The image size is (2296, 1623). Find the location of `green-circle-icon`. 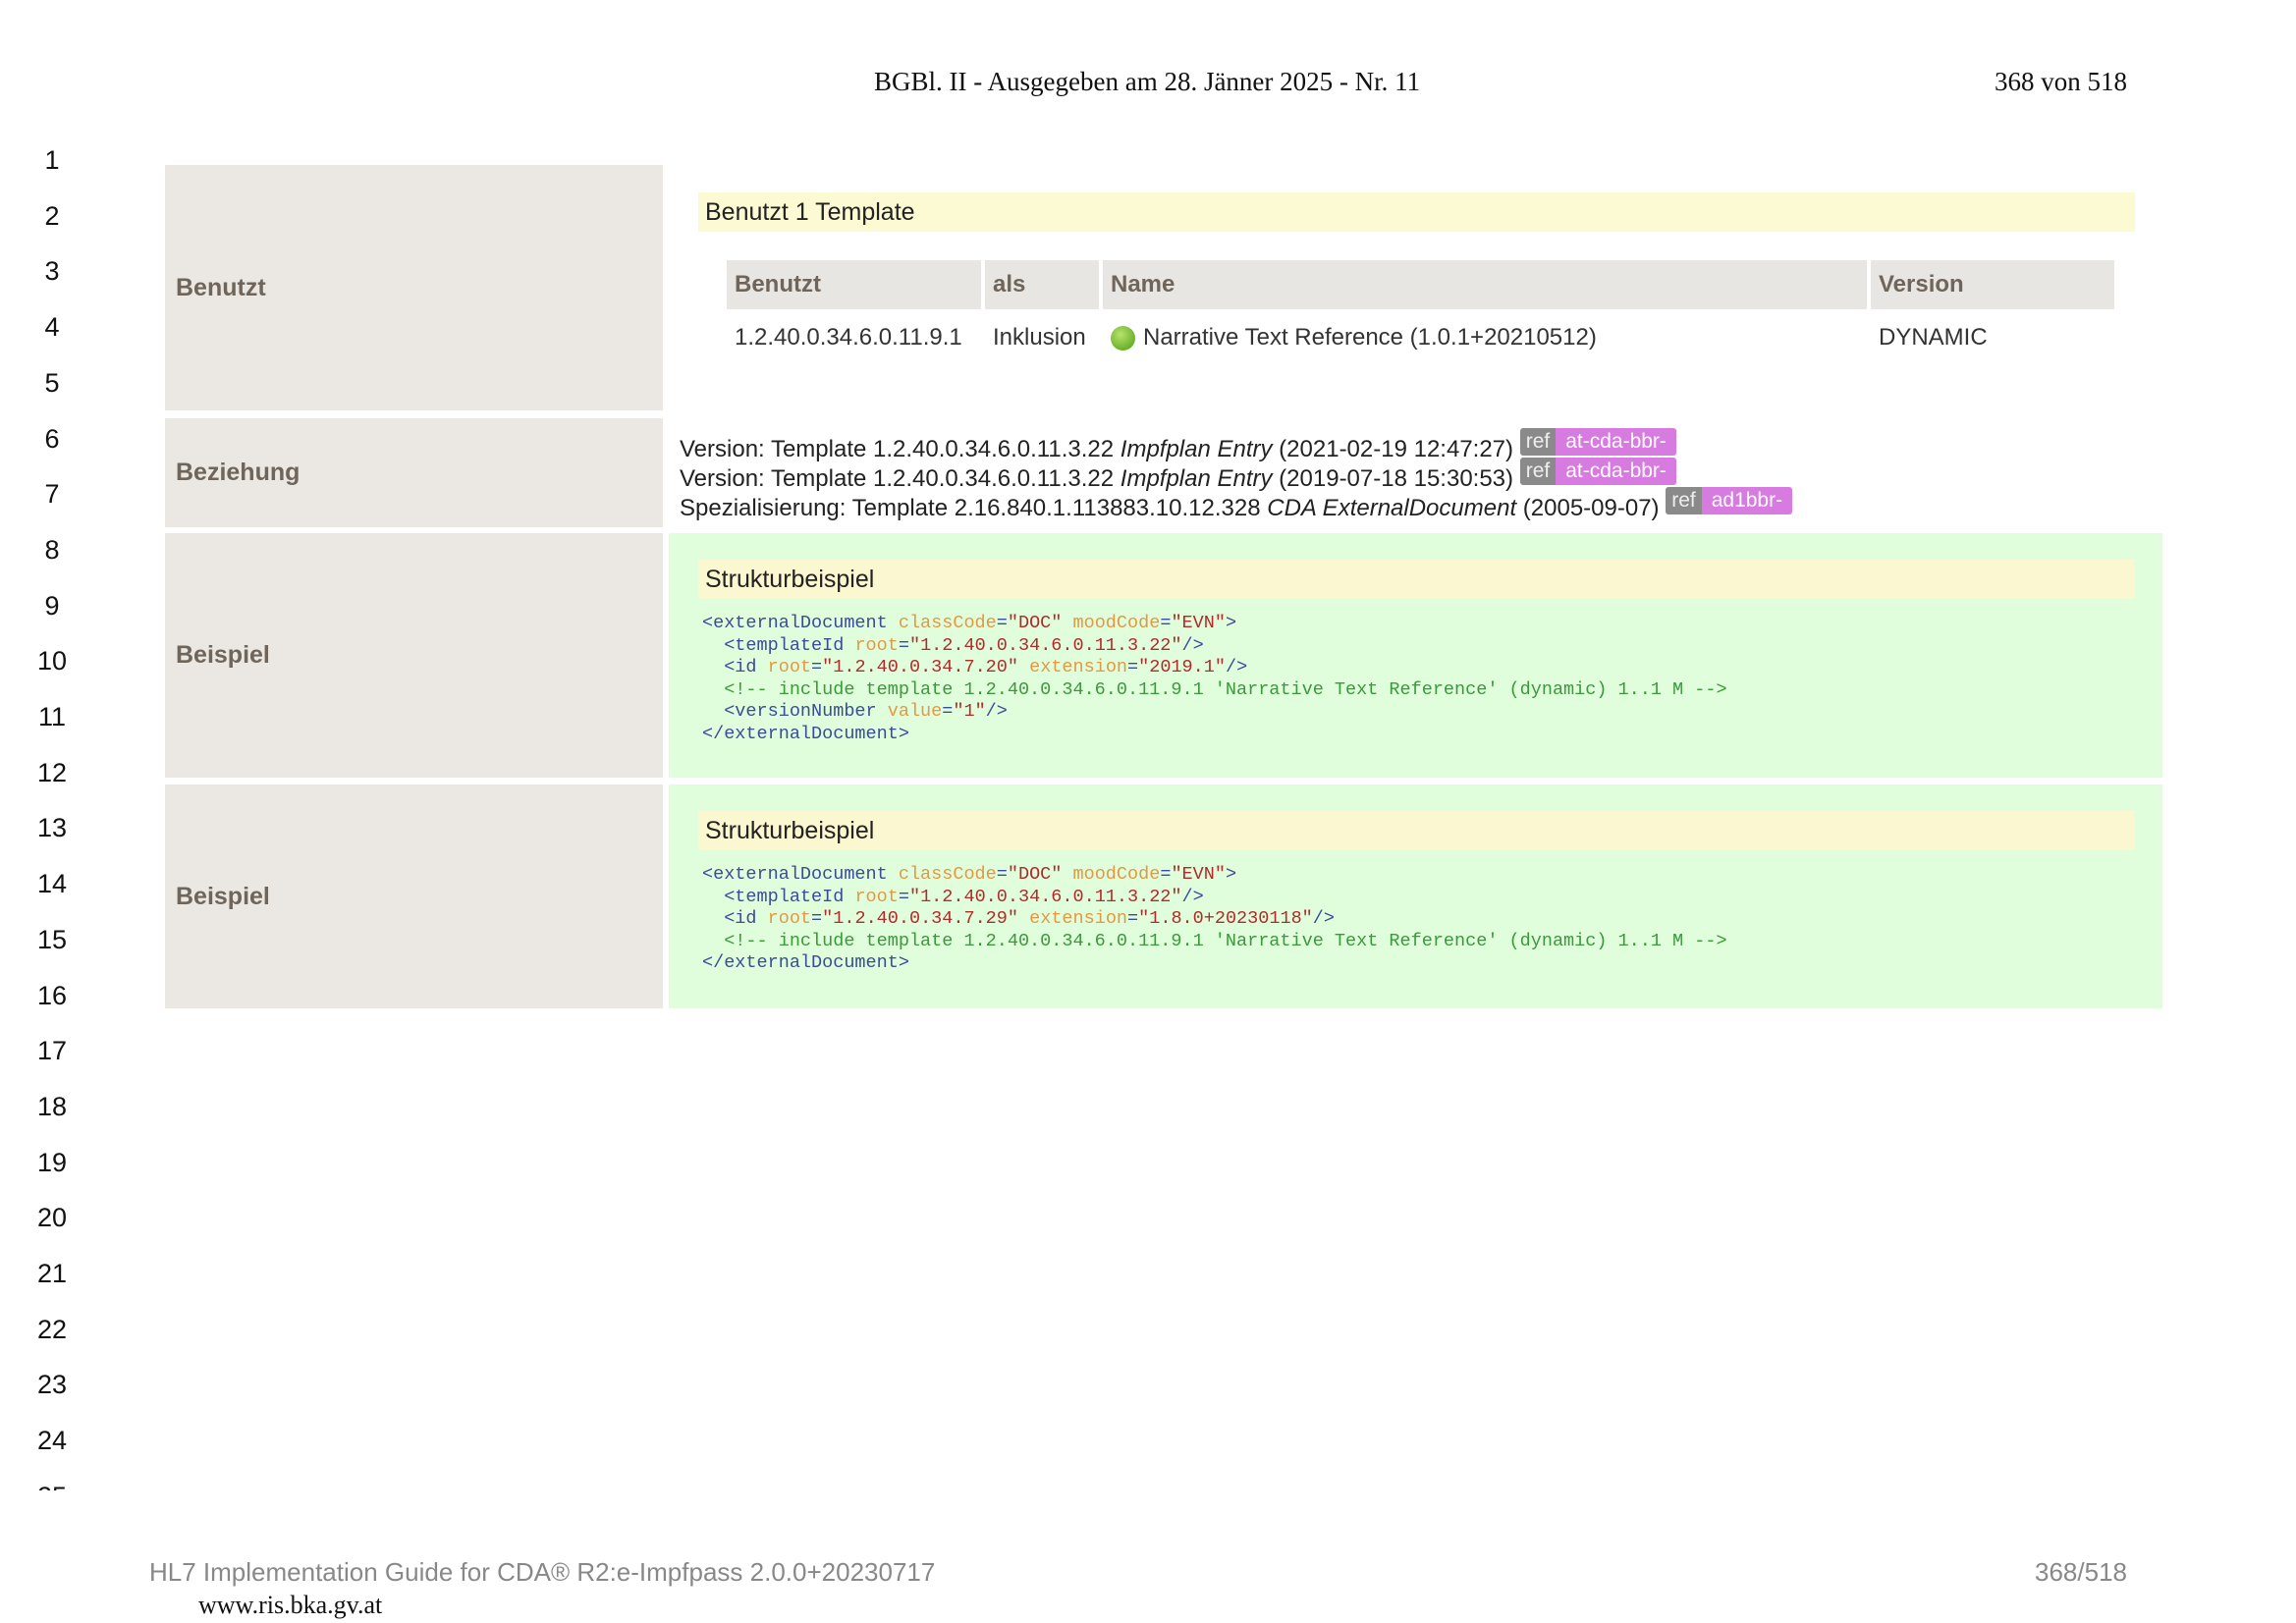

green-circle-icon is located at coordinates (1123, 338).